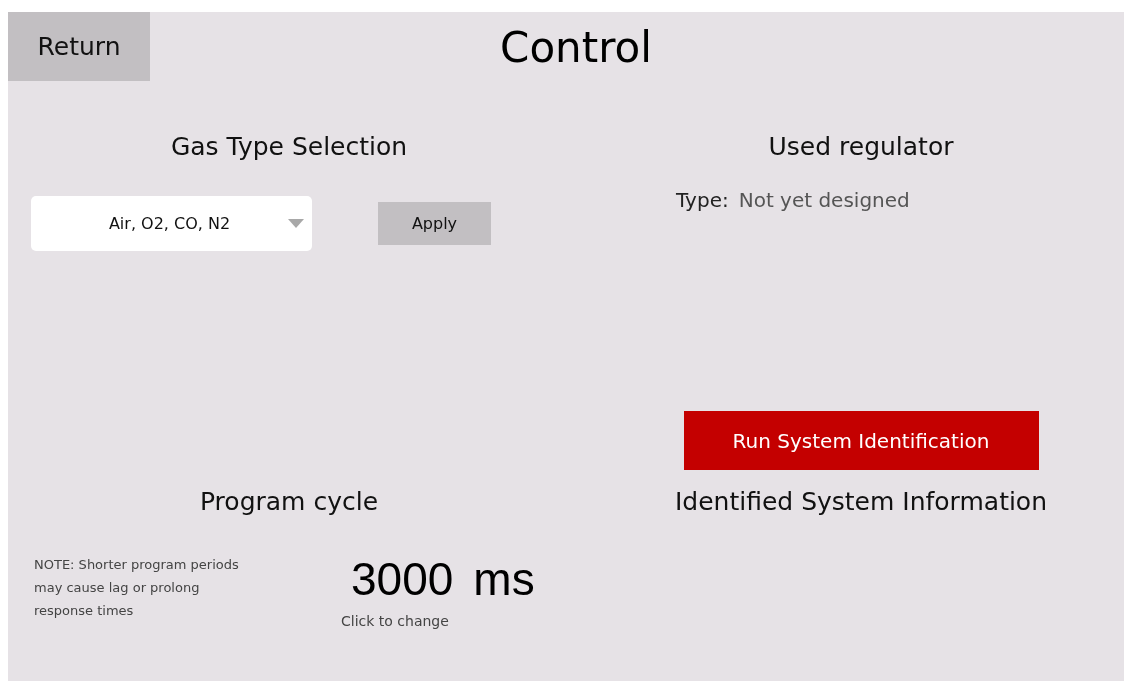 The height and width of the screenshot is (681, 1132). What do you see at coordinates (289, 147) in the screenshot?
I see `section-heading: Gas Type Selection` at bounding box center [289, 147].